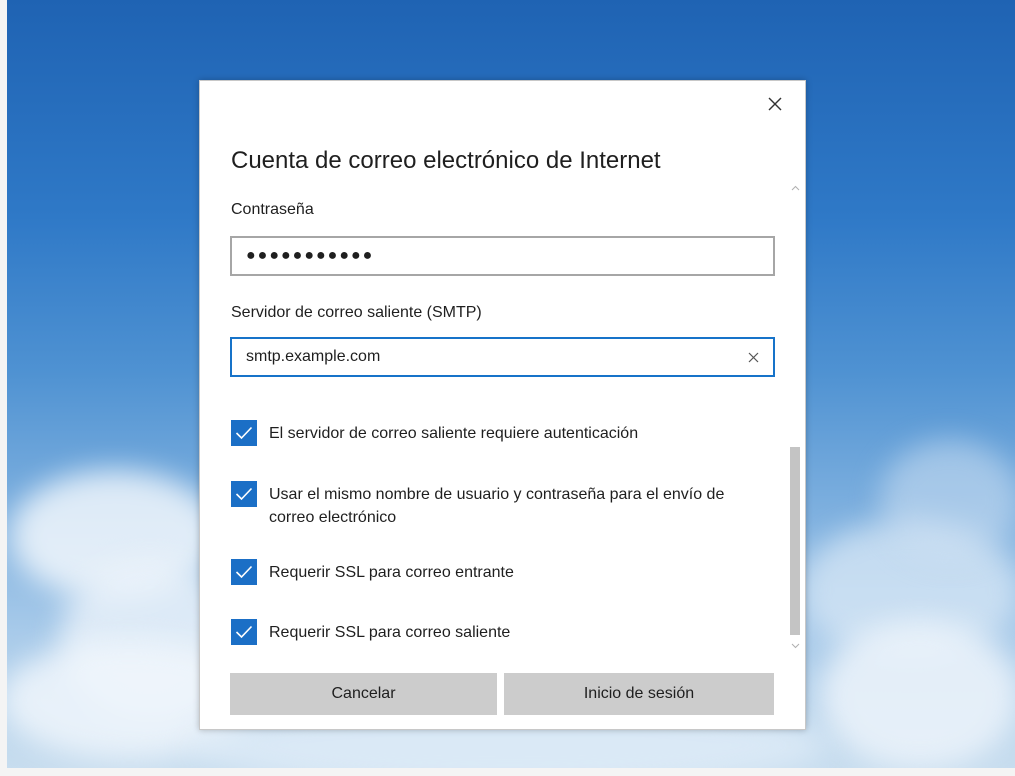 The height and width of the screenshot is (776, 1015). I want to click on checkbox-auth, so click(244, 433).